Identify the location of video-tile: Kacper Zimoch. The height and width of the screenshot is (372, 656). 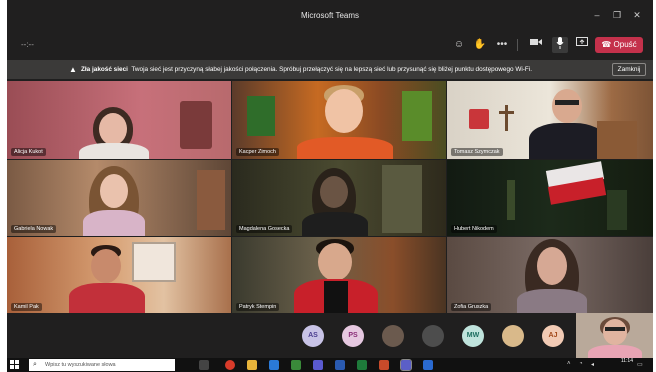
(339, 120).